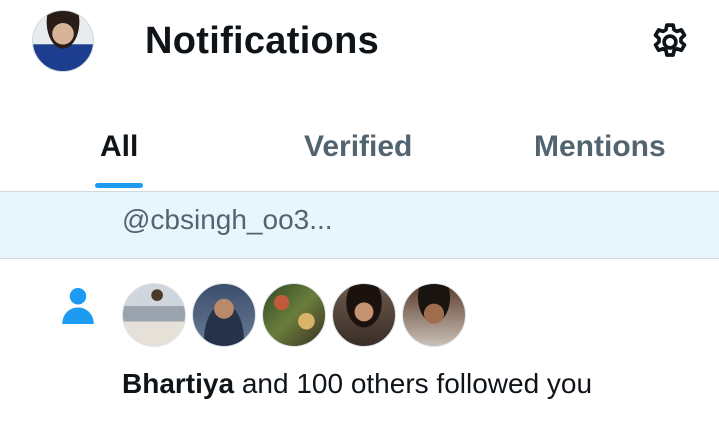 The image size is (719, 429). What do you see at coordinates (262, 41) in the screenshot?
I see `page-title: Notifications` at bounding box center [262, 41].